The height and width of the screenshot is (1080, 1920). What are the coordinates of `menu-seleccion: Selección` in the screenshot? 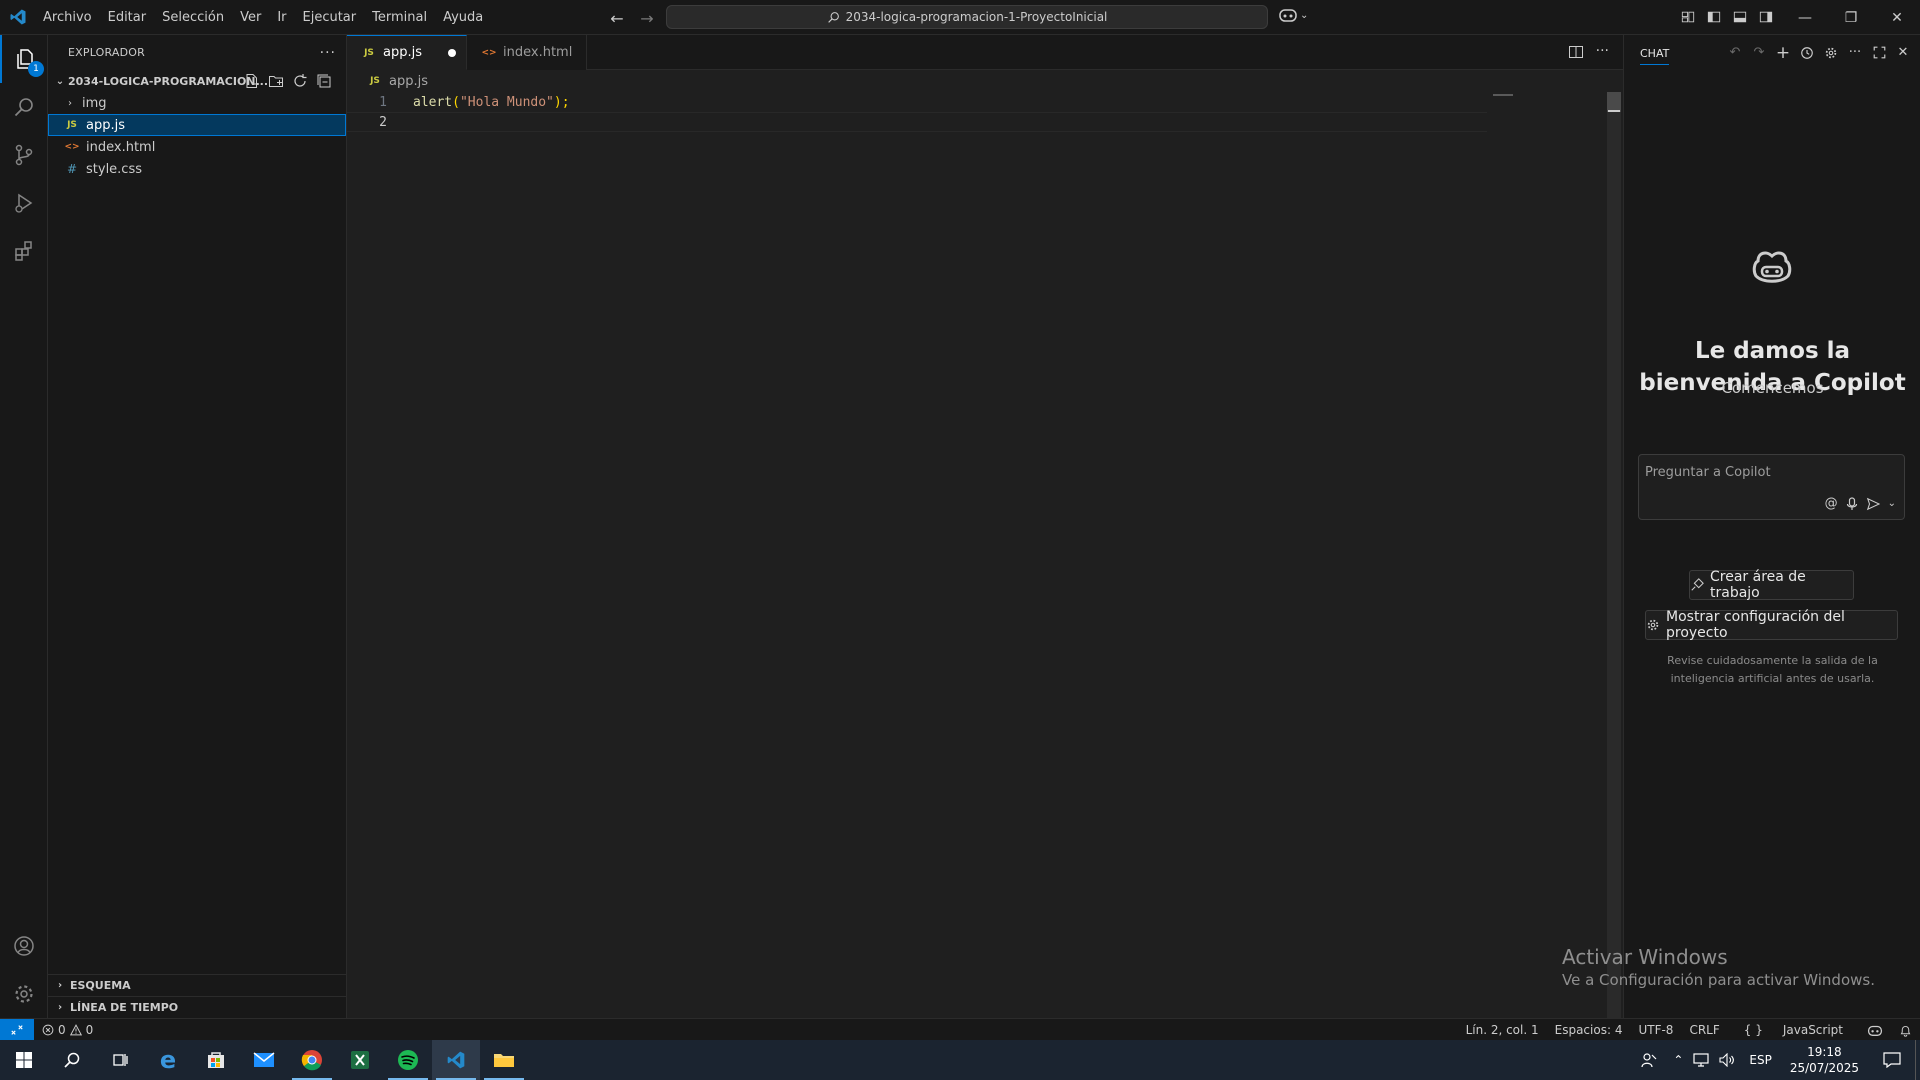 It's located at (193, 17).